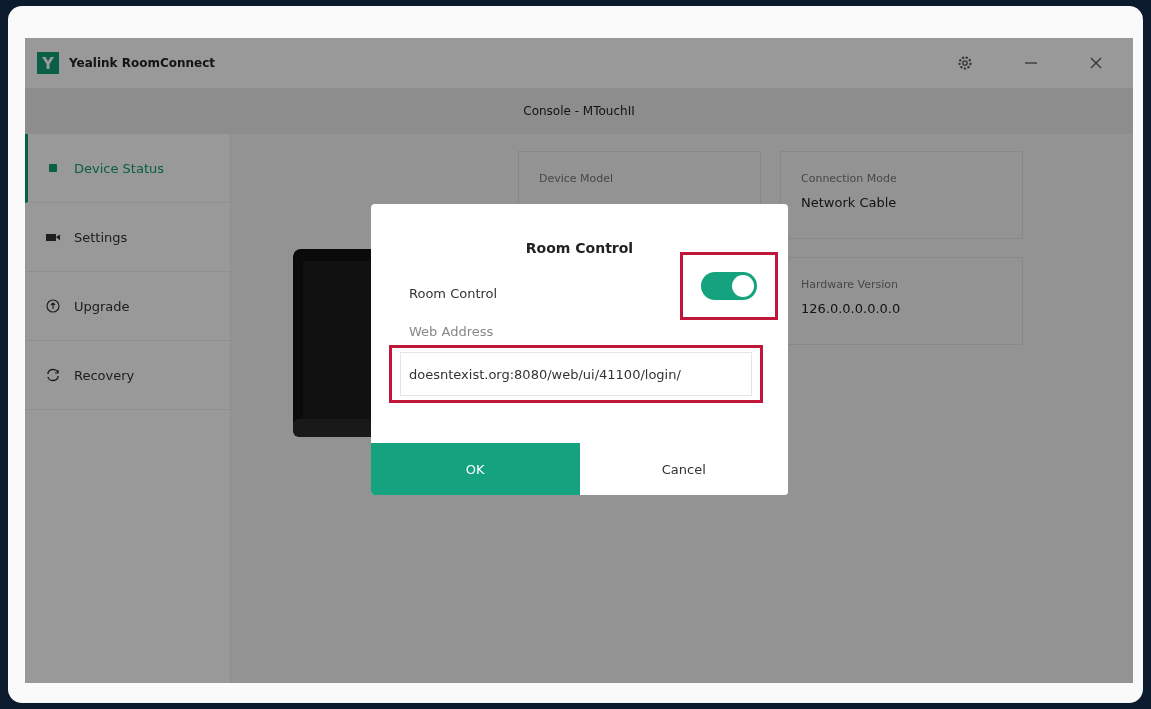  What do you see at coordinates (451, 331) in the screenshot?
I see `field-label: Web Address` at bounding box center [451, 331].